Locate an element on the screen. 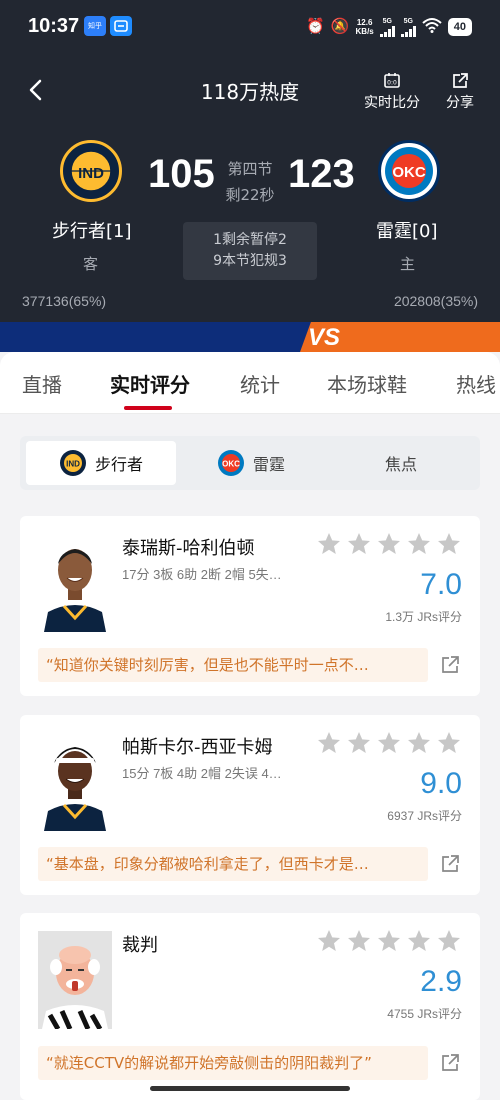 The image size is (500, 1100). player-name: 帕斯卡尔-西亚卡姆 is located at coordinates (197, 747).